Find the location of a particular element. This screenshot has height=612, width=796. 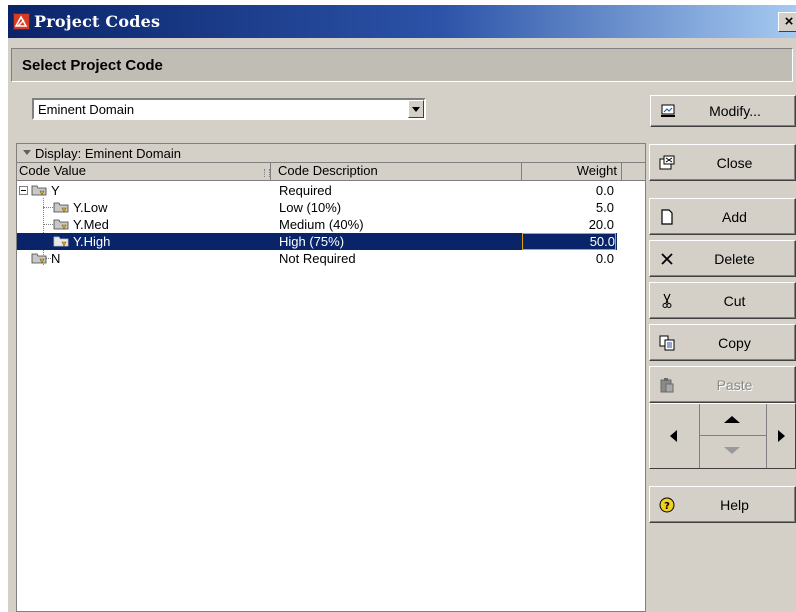

table-row: Y Required 0.0 is located at coordinates (317, 190).